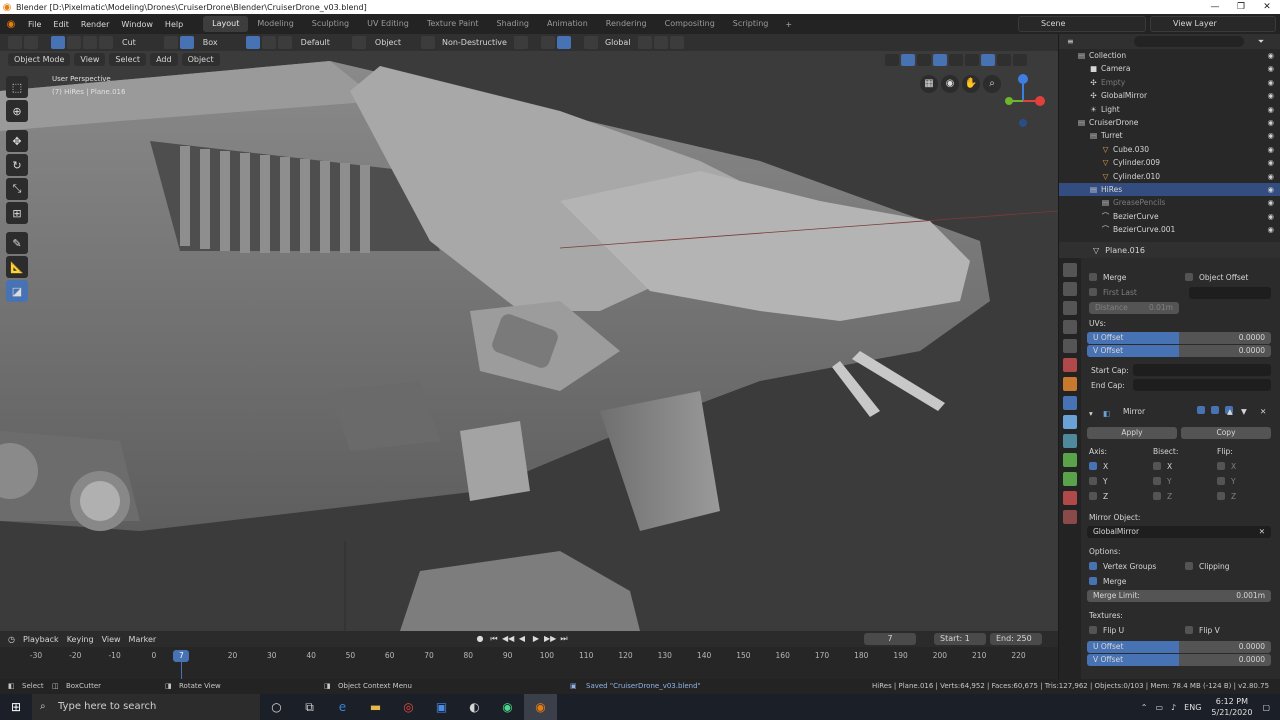 This screenshot has height=720, width=1280. What do you see at coordinates (520, 42) in the screenshot?
I see `download-icon` at bounding box center [520, 42].